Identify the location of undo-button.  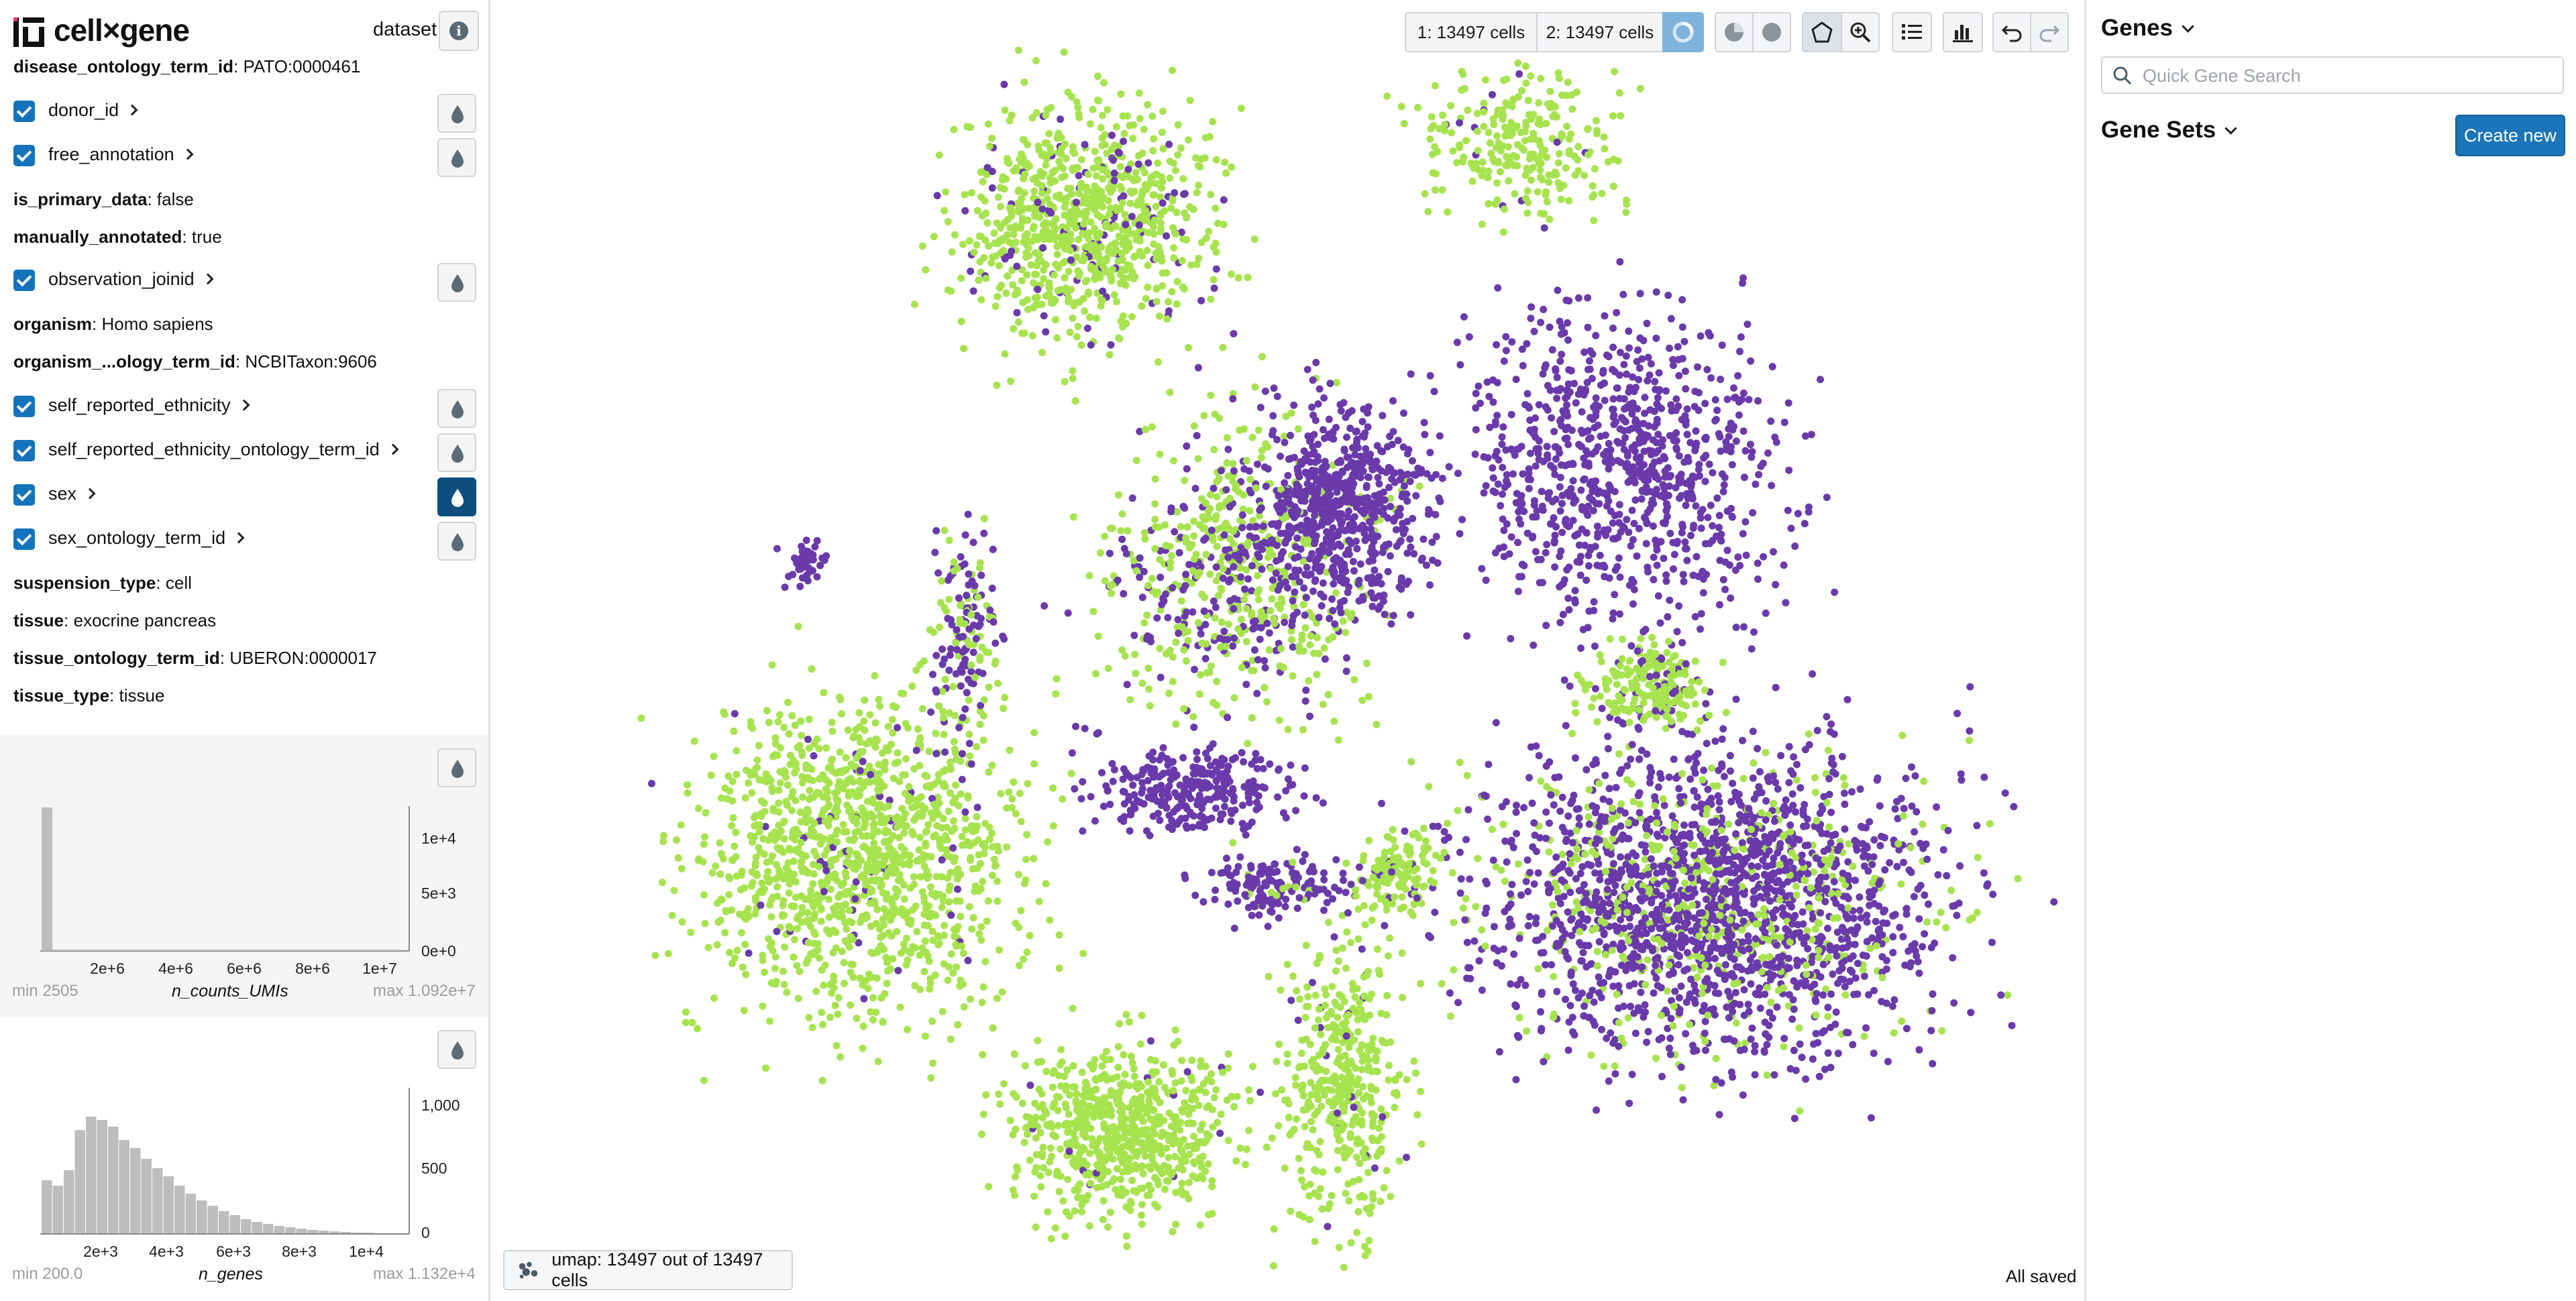
(2011, 32).